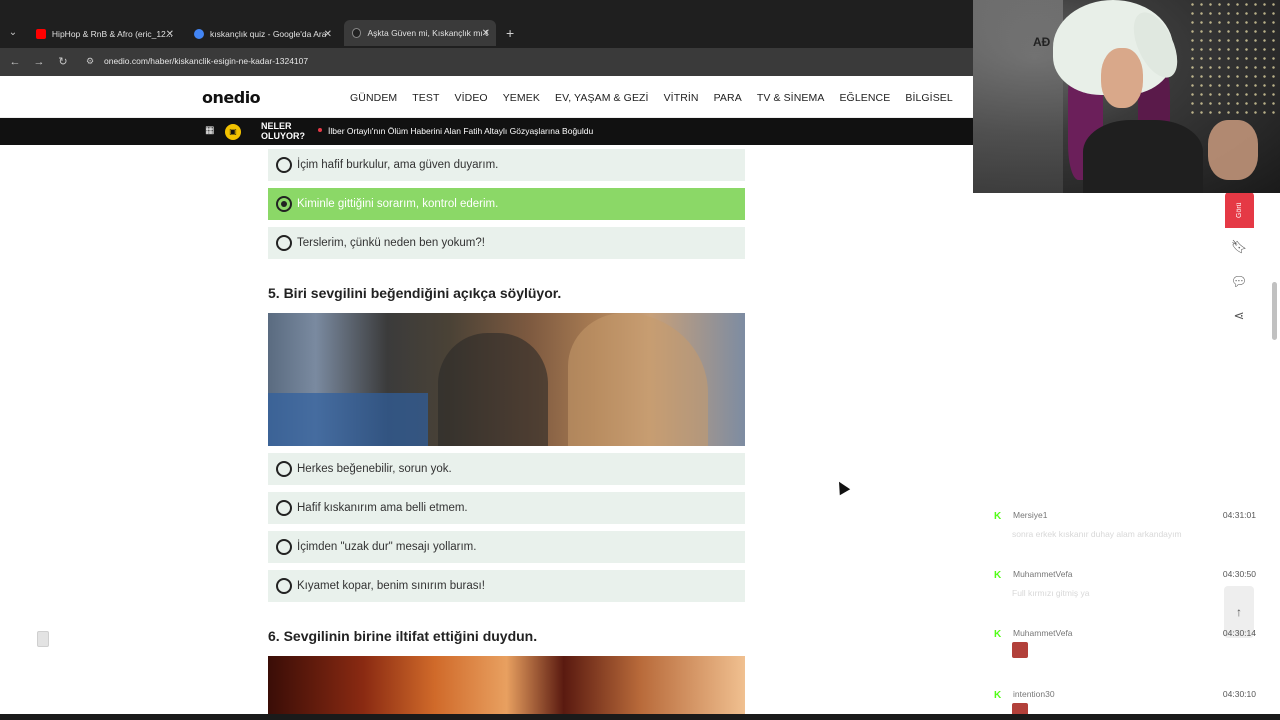 This screenshot has width=1280, height=720. What do you see at coordinates (471, 98) in the screenshot?
I see `nav-item-video: VİDEO` at bounding box center [471, 98].